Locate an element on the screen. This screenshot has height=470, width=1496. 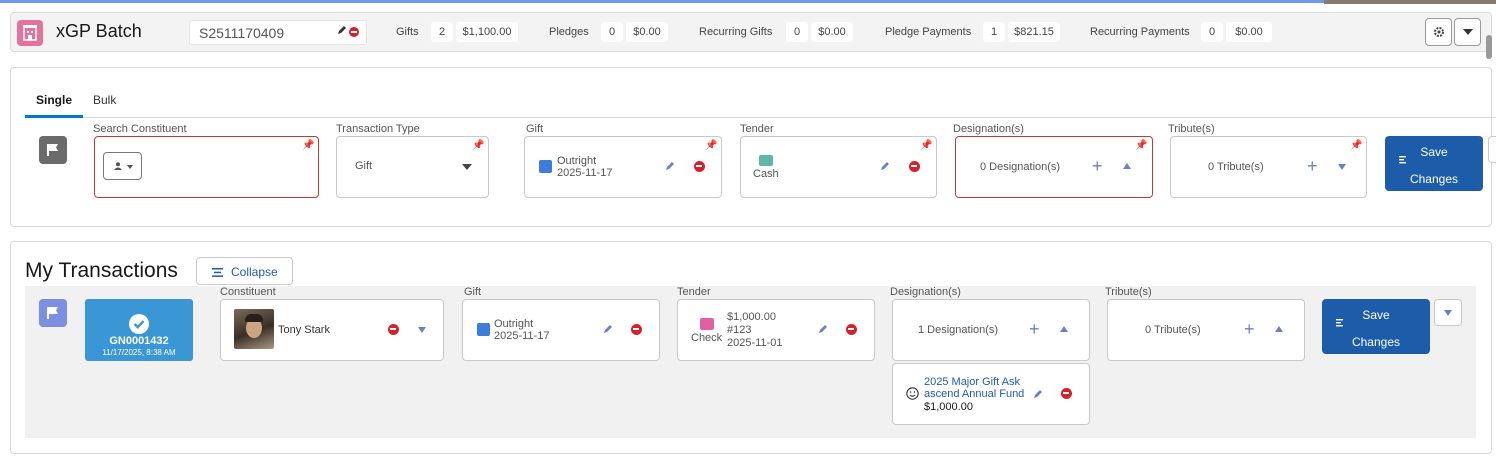
top-accent-line is located at coordinates (748, 1).